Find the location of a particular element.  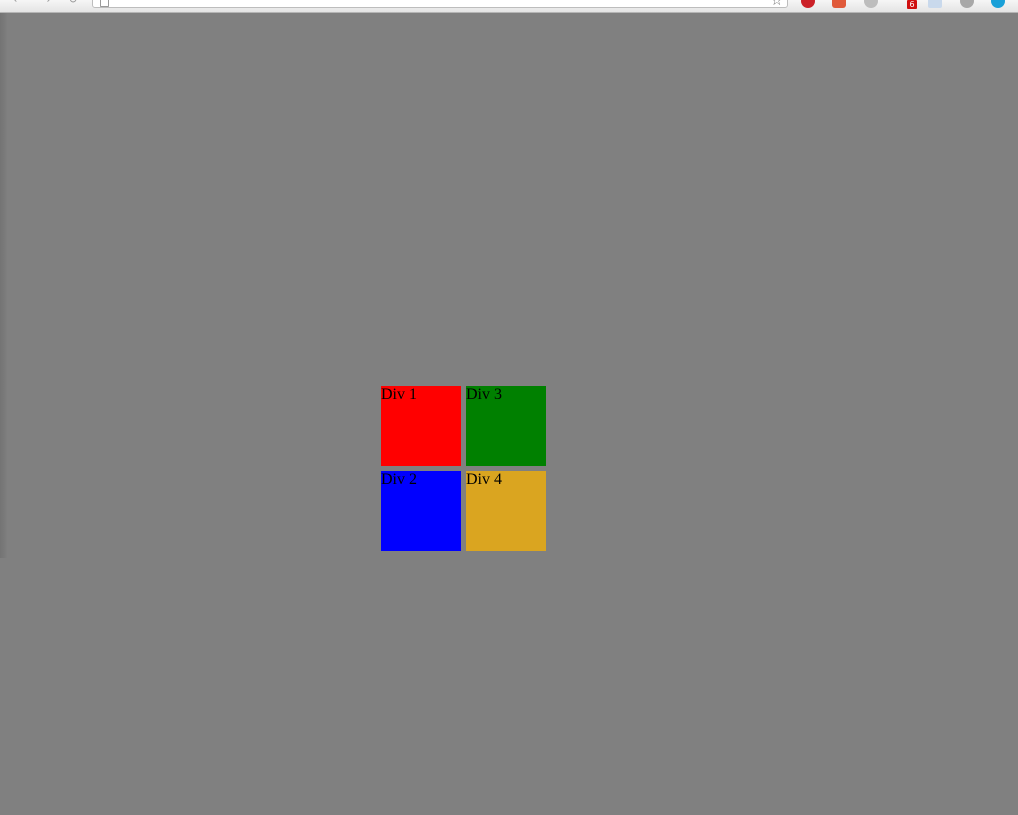

reload-icon: ↻ is located at coordinates (73, 3).